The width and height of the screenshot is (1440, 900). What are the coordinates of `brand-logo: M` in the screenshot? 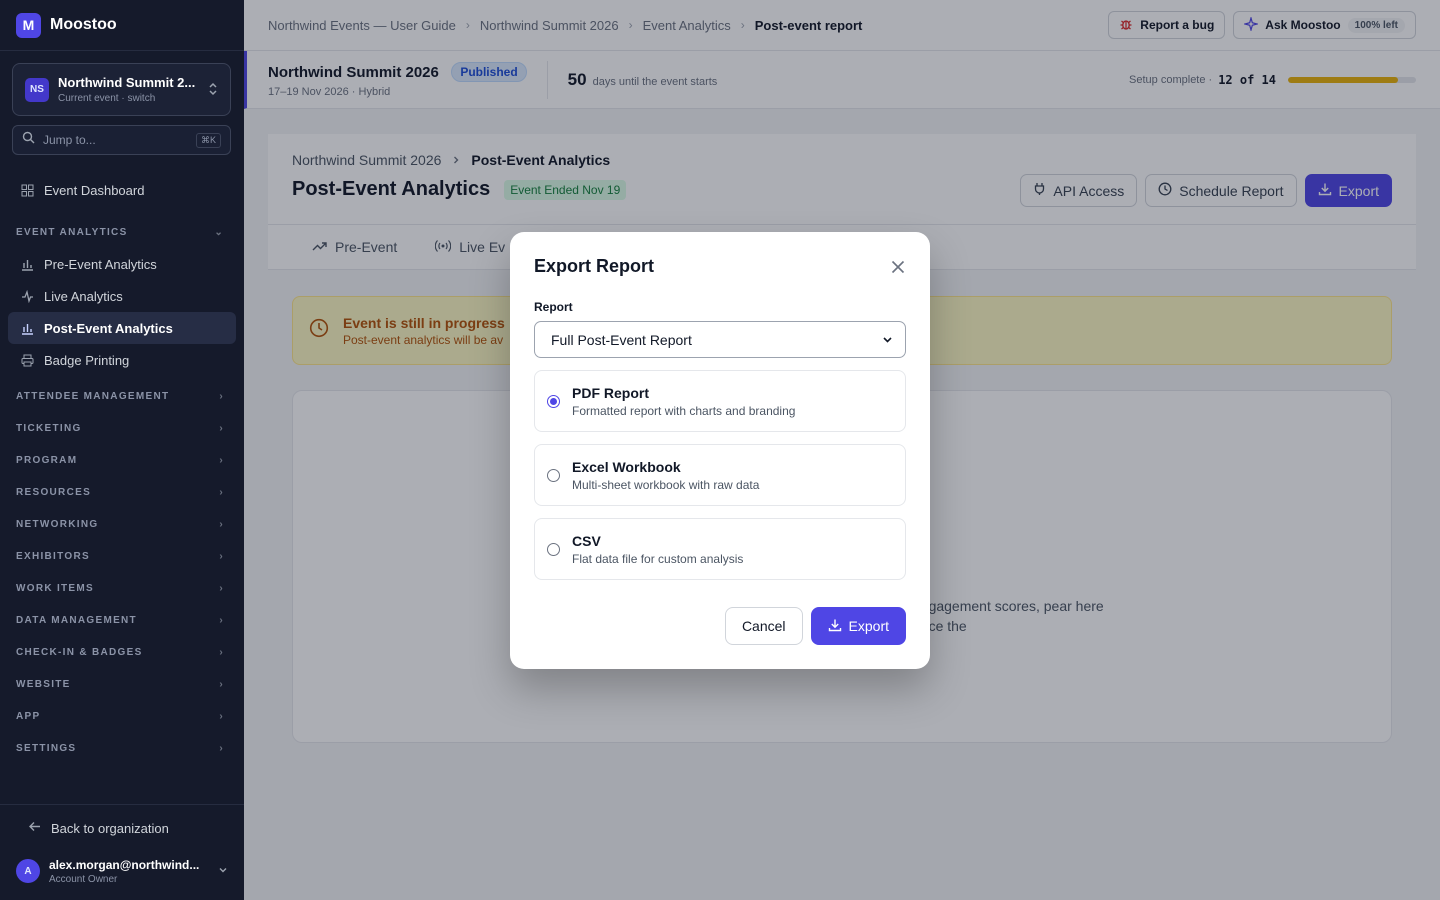 It's located at (28, 25).